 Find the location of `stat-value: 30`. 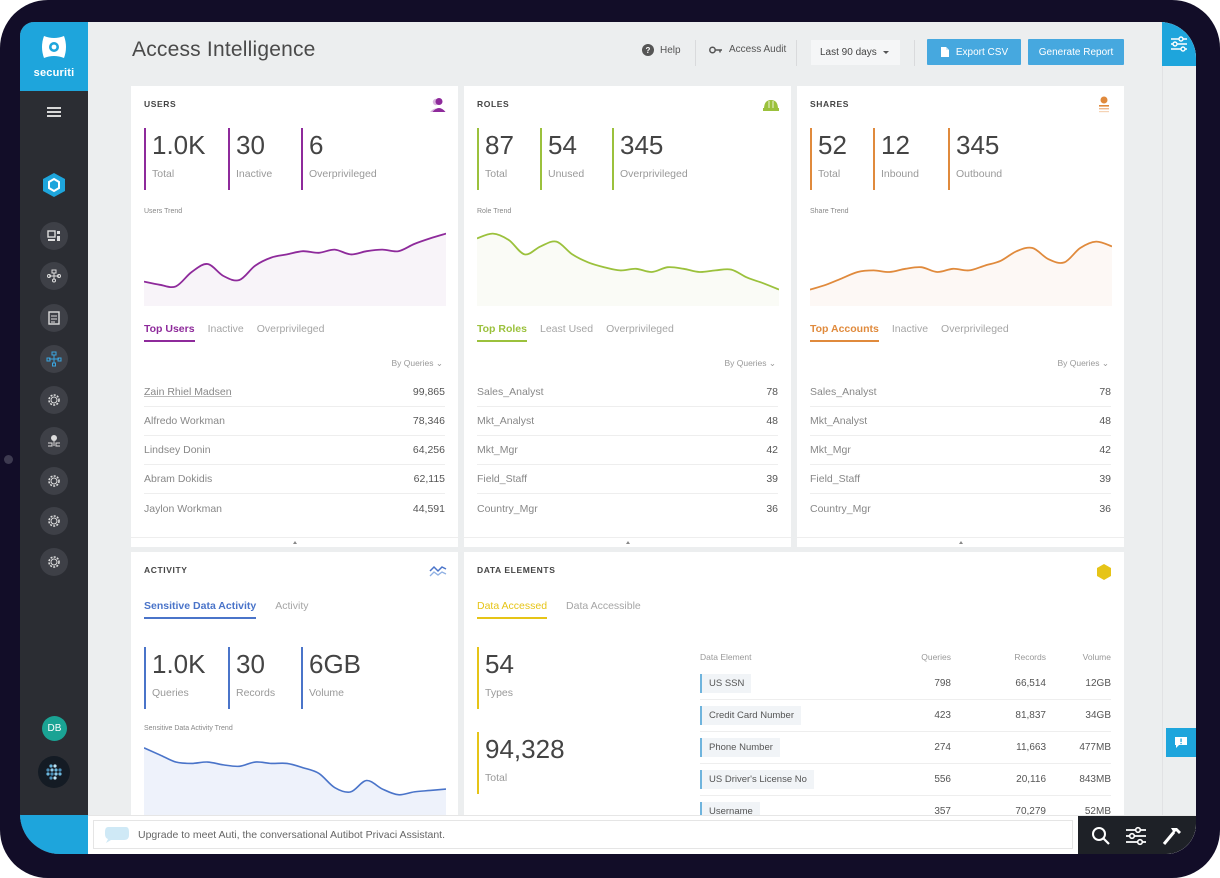

stat-value: 30 is located at coordinates (250, 664).